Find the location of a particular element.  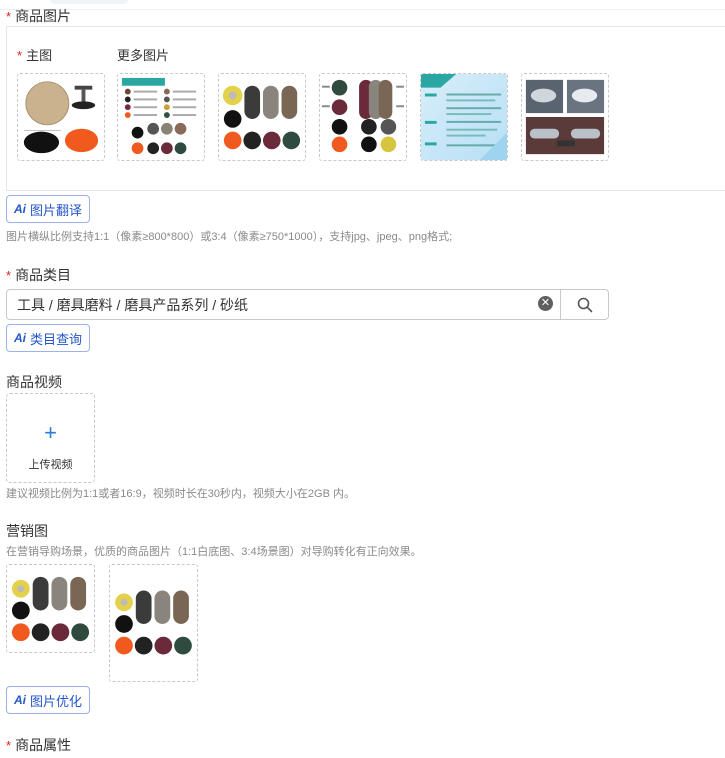

category-input: 工具 / 磨具磨料 / 磨具产品系列 / 砂纸 is located at coordinates (283, 304).